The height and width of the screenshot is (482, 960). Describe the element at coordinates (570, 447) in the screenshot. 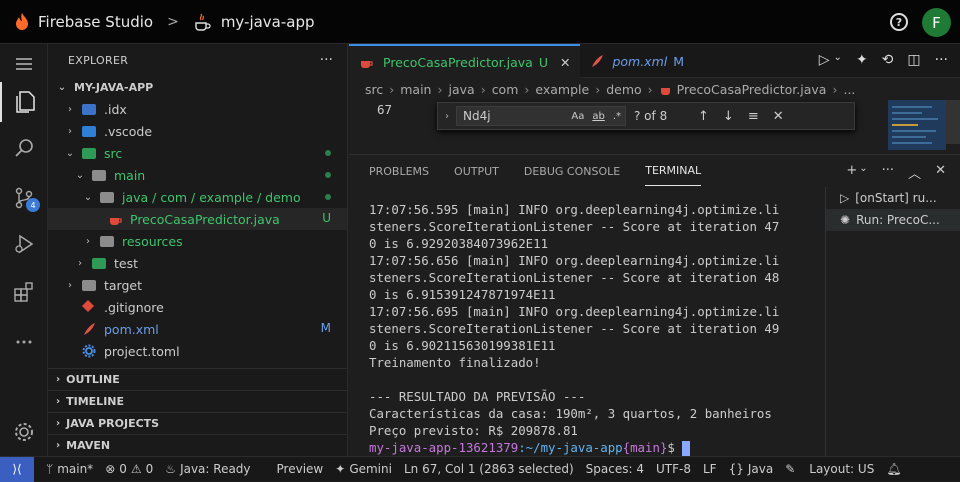

I see `prompt-path: :~/my-java-app` at that location.